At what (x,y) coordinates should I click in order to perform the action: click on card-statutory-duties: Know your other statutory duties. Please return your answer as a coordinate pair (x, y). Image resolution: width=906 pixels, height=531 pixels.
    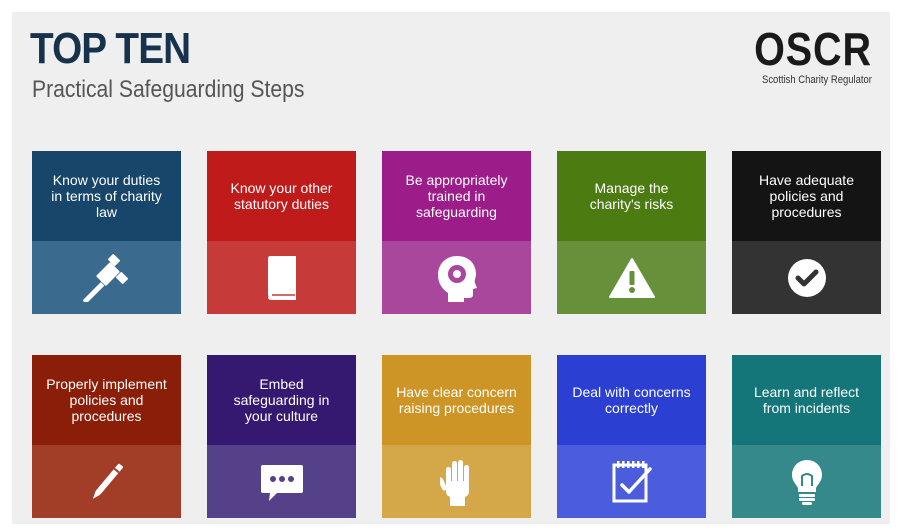
    Looking at the image, I should click on (281, 232).